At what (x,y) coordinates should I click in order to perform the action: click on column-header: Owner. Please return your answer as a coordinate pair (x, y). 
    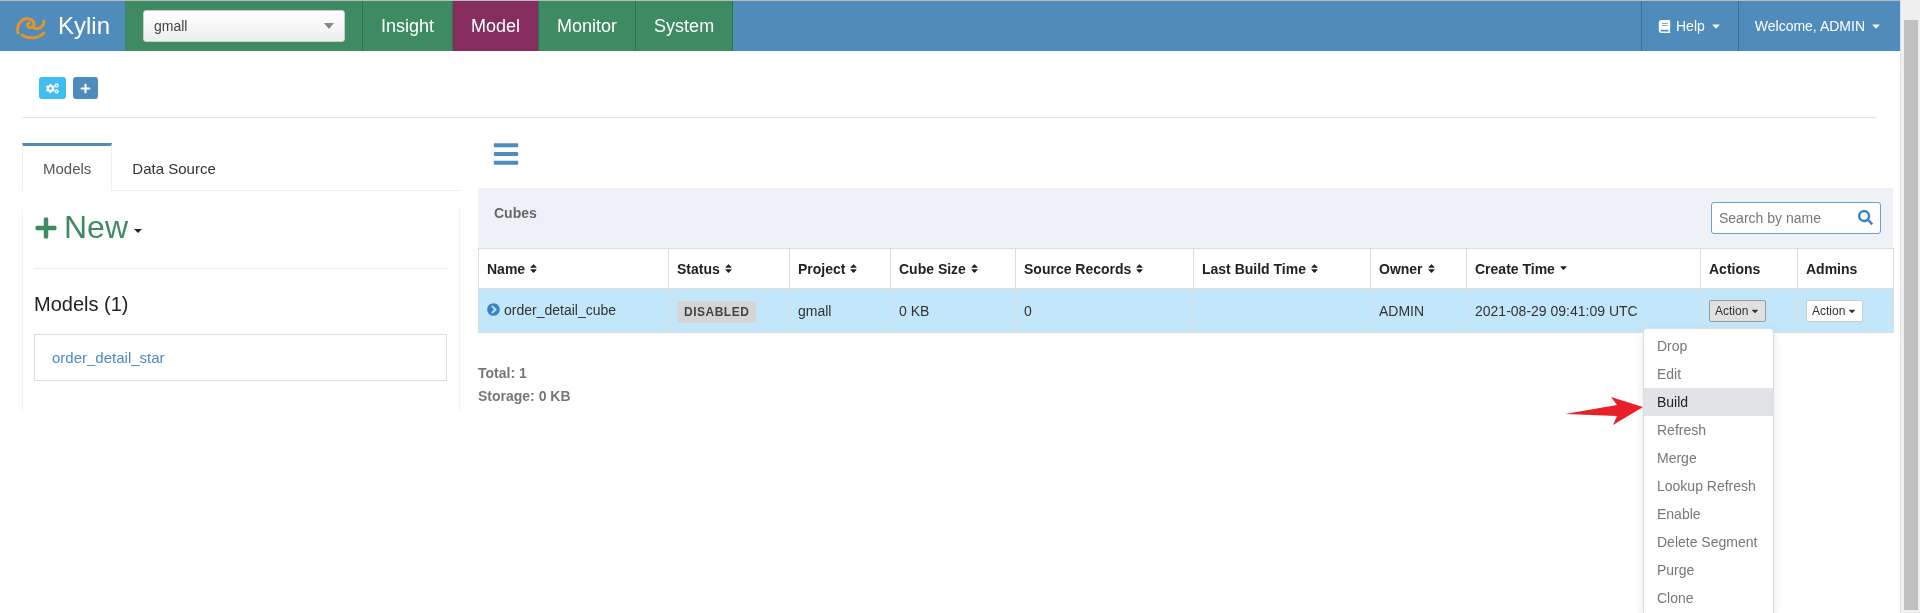
    Looking at the image, I should click on (1418, 268).